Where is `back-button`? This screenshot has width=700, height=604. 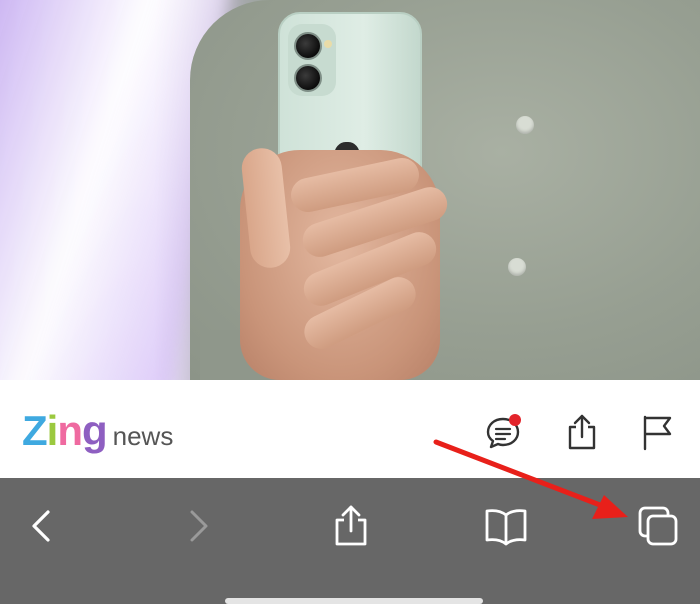 back-button is located at coordinates (42, 526).